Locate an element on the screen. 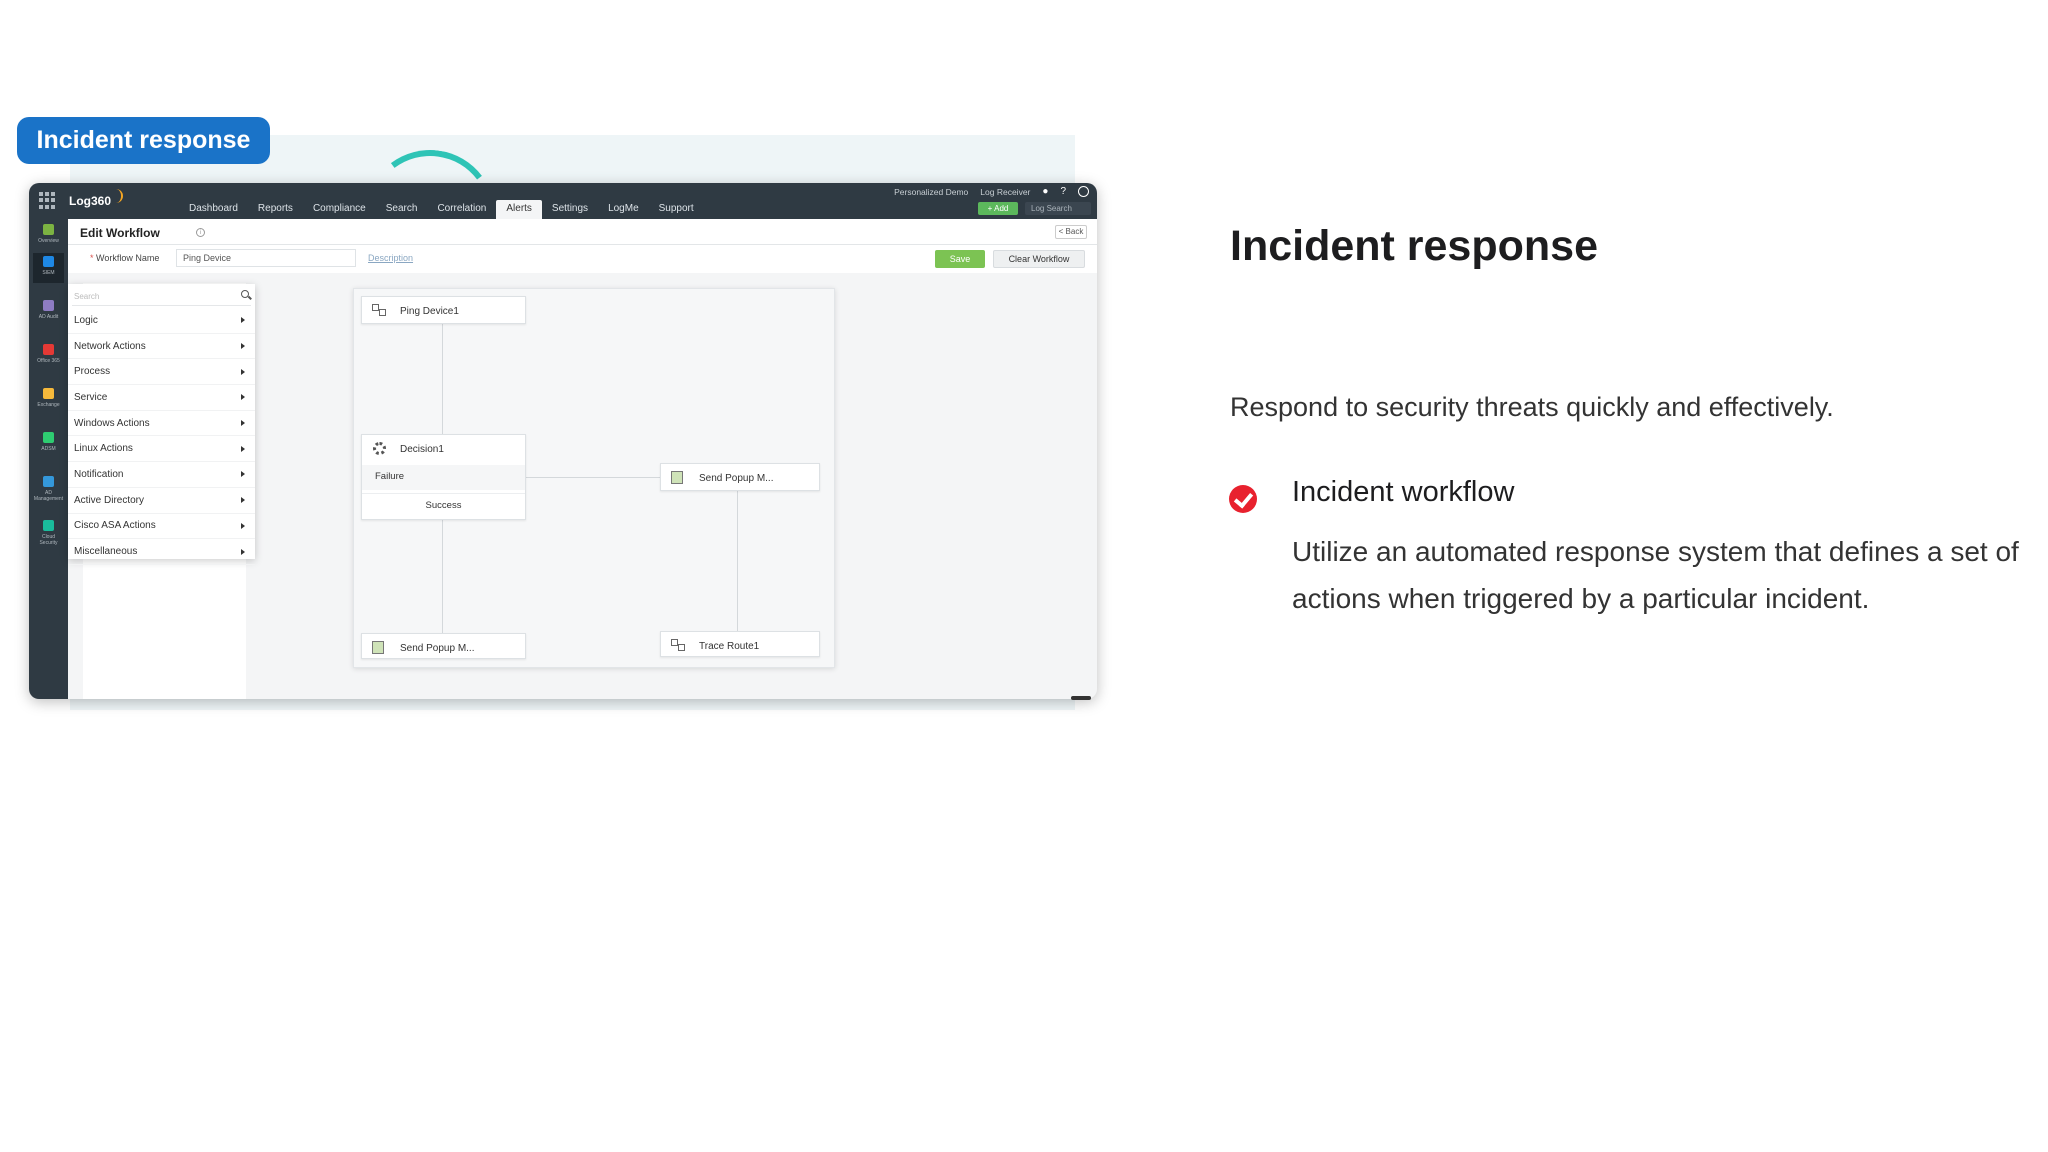 The image size is (2048, 1152). node-label: Ping Device1 is located at coordinates (429, 311).